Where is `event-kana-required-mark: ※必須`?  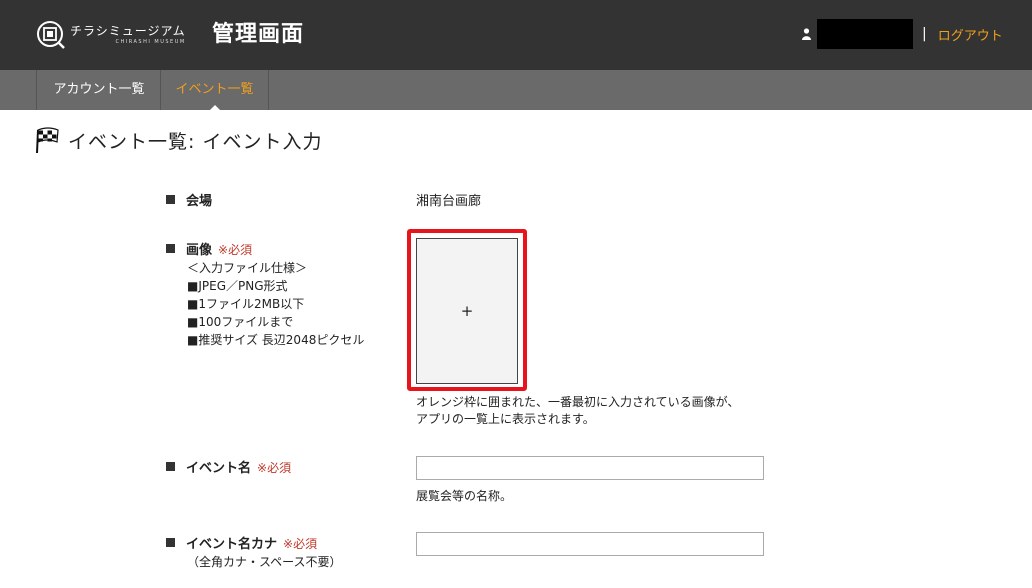 event-kana-required-mark: ※必須 is located at coordinates (300, 544).